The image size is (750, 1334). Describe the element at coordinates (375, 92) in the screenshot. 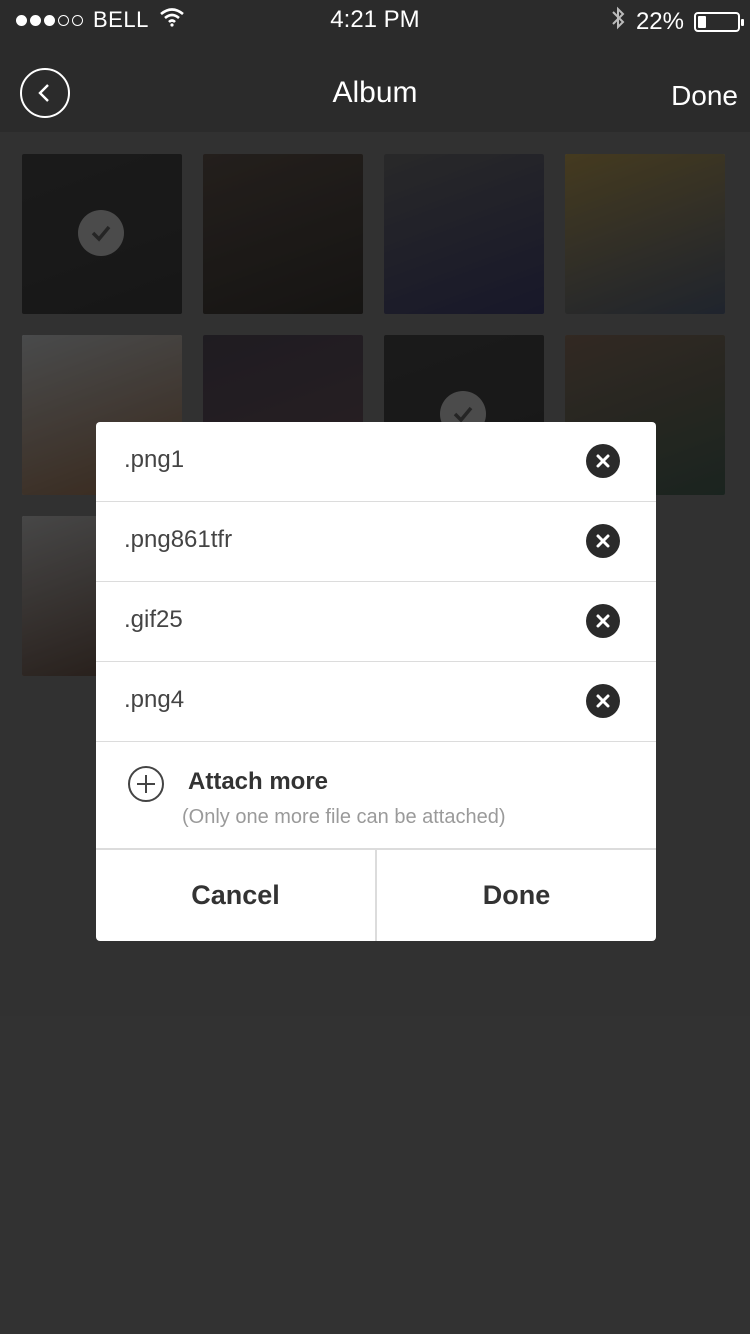

I see `page-title: Album` at that location.